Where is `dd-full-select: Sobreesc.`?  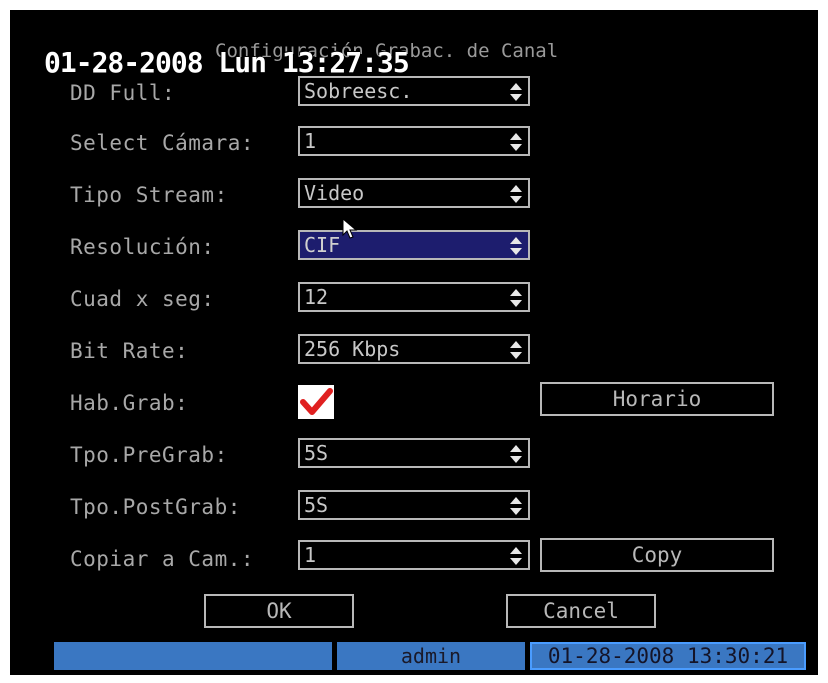 dd-full-select: Sobreesc. is located at coordinates (414, 91).